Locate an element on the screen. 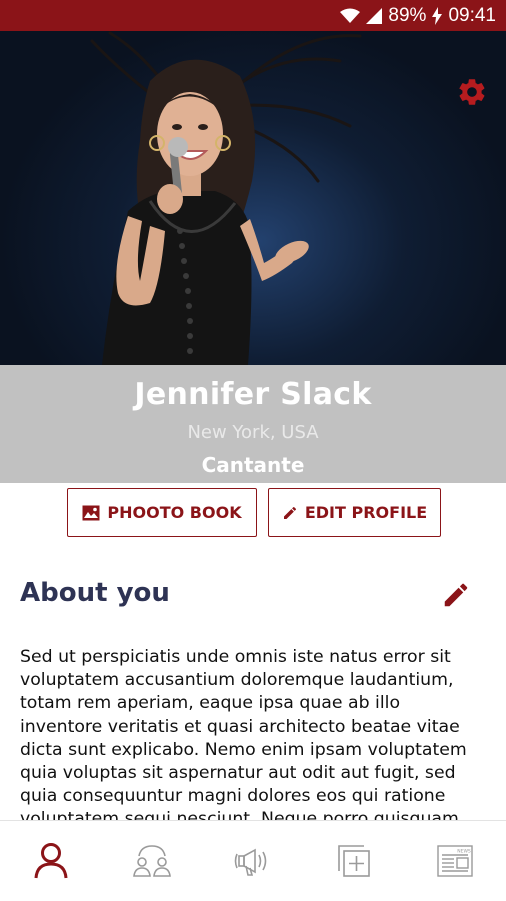 The width and height of the screenshot is (506, 901). status-bar: 89% 09:41 is located at coordinates (253, 15).